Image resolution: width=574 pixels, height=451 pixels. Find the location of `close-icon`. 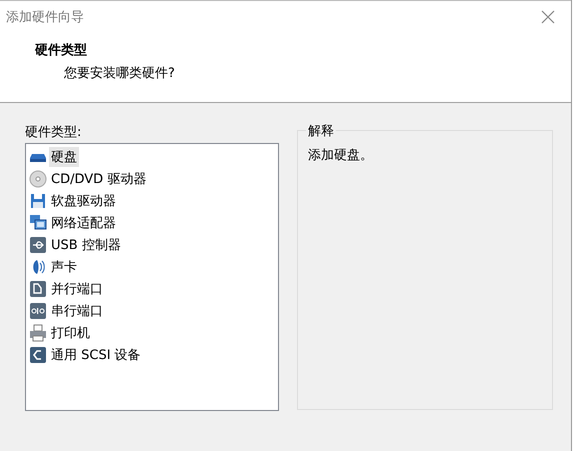

close-icon is located at coordinates (548, 17).